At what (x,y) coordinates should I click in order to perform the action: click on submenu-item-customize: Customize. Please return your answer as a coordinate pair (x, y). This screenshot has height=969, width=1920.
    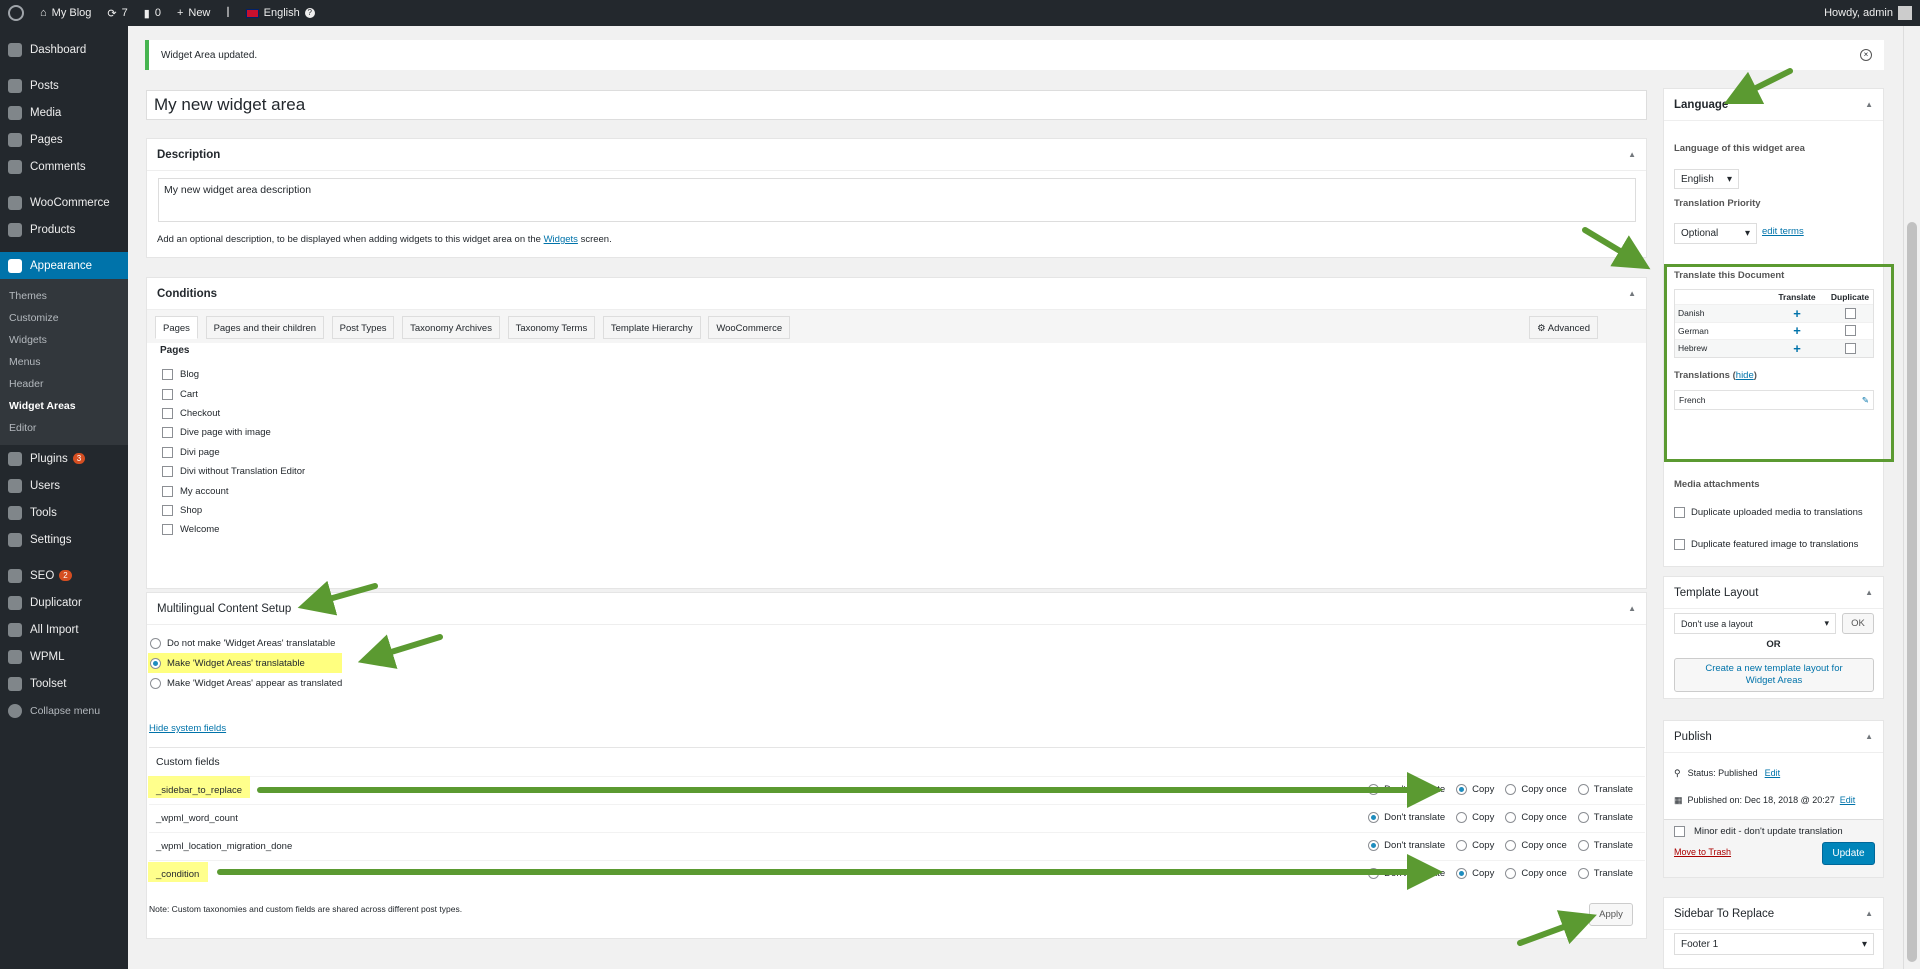
    Looking at the image, I should click on (64, 318).